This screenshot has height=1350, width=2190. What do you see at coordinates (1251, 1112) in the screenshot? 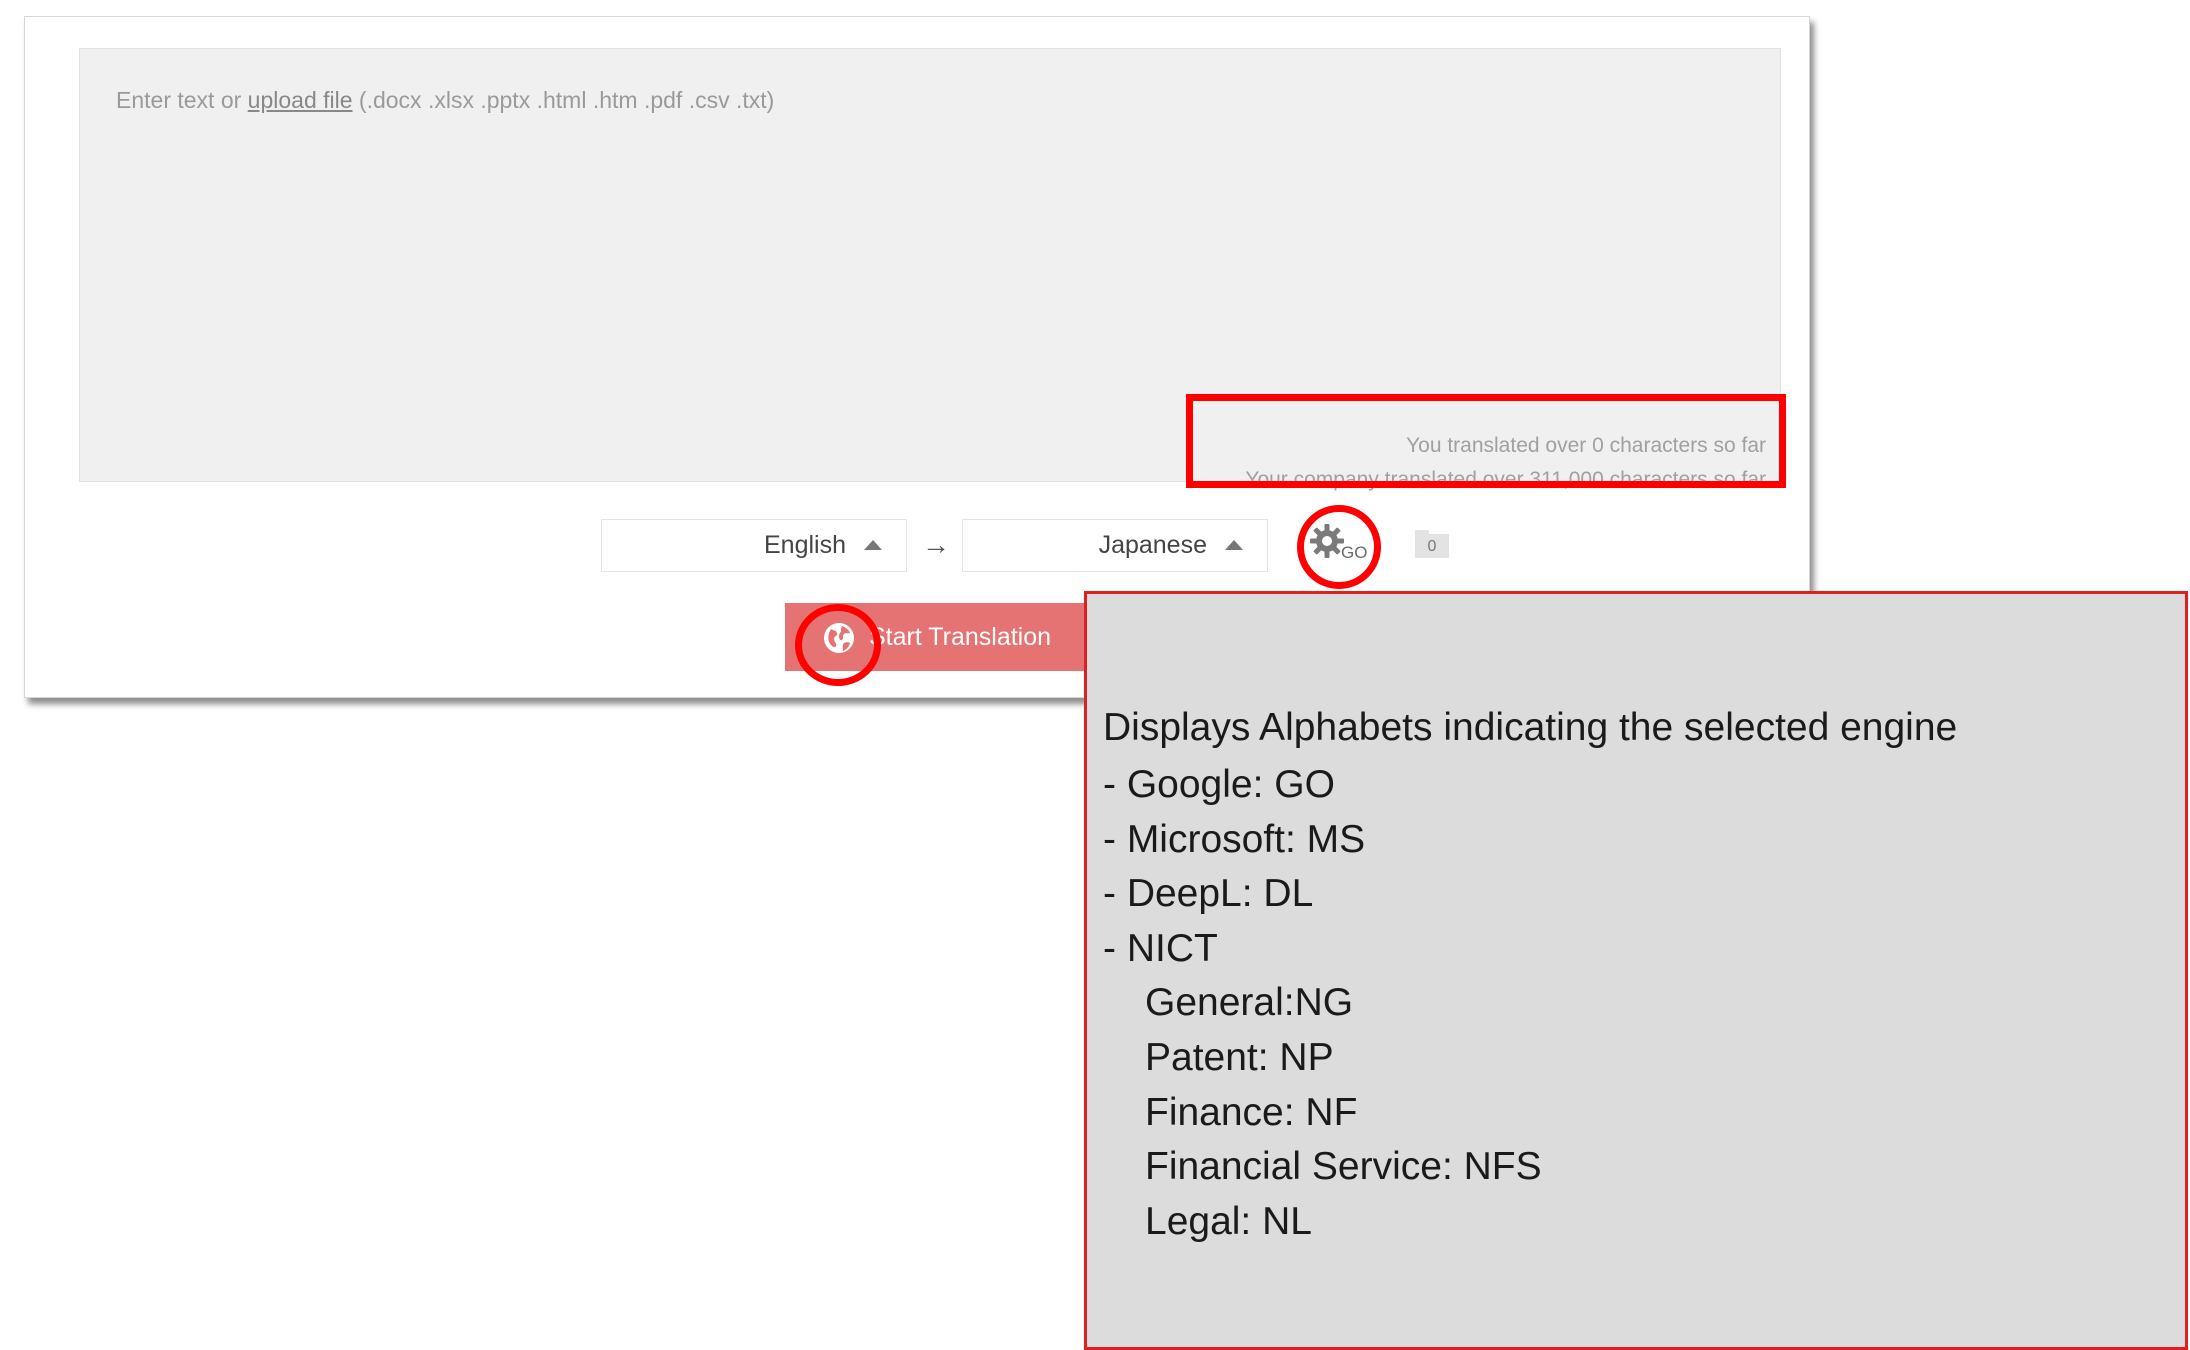
I see `nict-item-finance: Finance: NF` at bounding box center [1251, 1112].